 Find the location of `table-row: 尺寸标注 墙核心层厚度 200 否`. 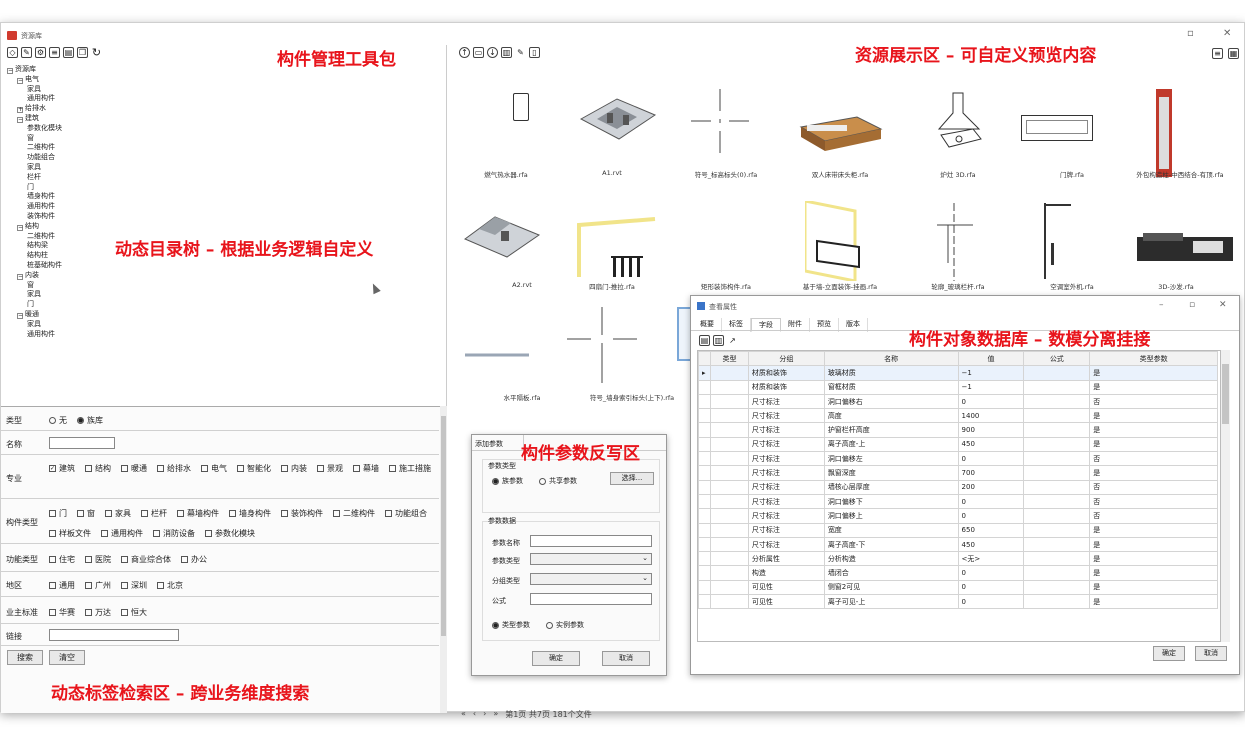

table-row: 尺寸标注 墙核心层厚度 200 否 is located at coordinates (958, 487).